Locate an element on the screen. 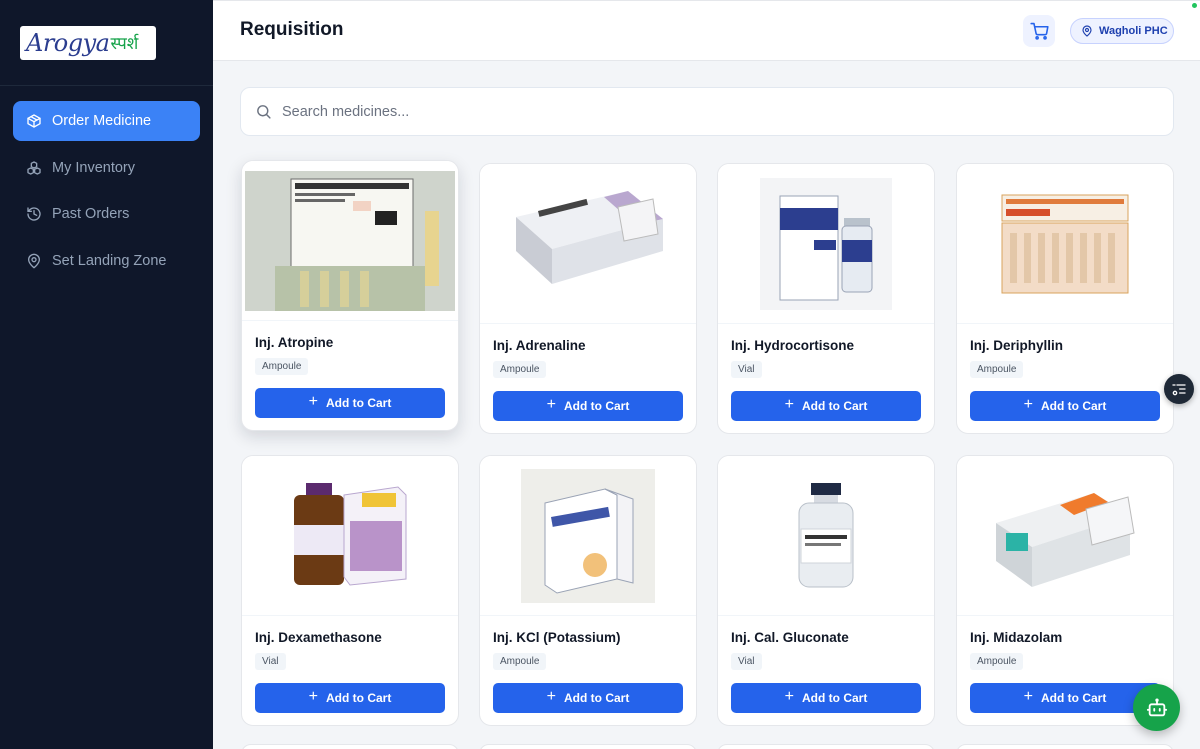 The width and height of the screenshot is (1200, 749). product-card-cal-gluconate: Inj. Cal. Gluconate Vial + Add to Cart is located at coordinates (826, 590).